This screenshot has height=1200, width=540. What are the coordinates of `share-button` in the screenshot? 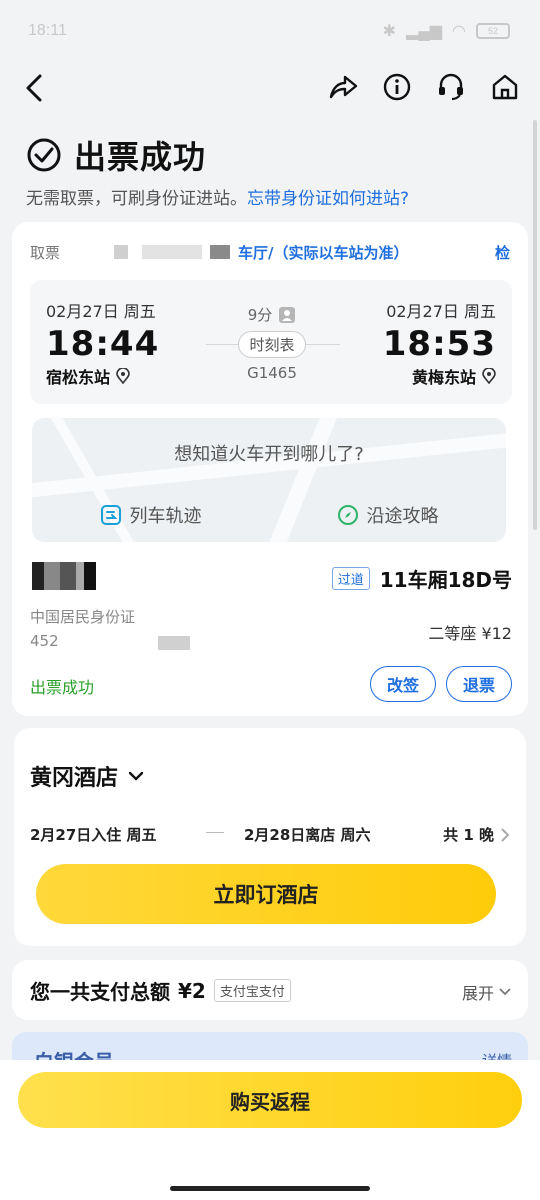 It's located at (343, 87).